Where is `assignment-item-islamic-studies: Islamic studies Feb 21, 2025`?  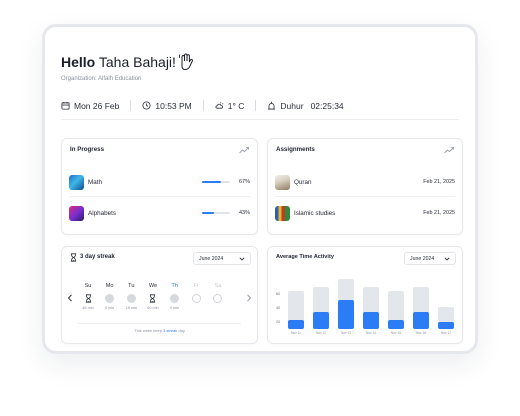
assignment-item-islamic-studies: Islamic studies Feb 21, 2025 is located at coordinates (365, 213).